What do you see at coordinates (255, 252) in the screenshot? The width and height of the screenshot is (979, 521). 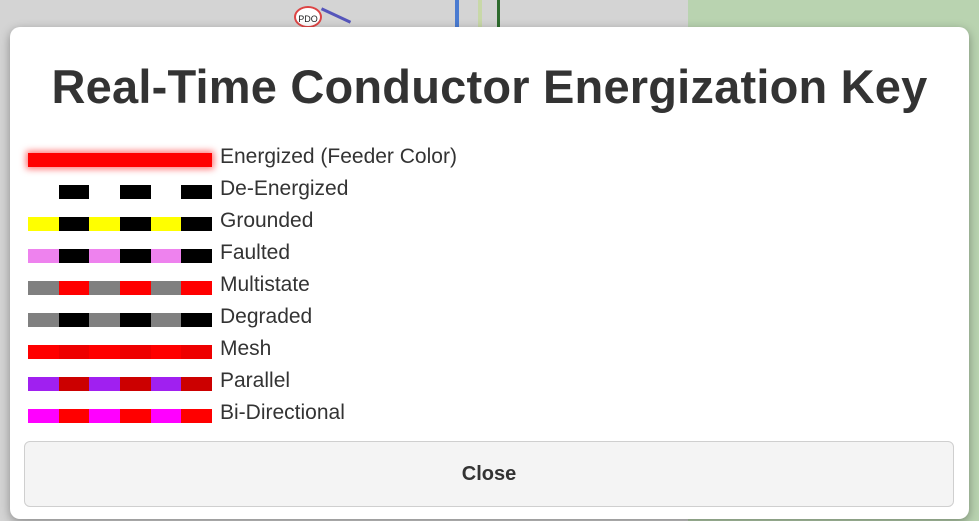 I see `legend-label: Faulted` at bounding box center [255, 252].